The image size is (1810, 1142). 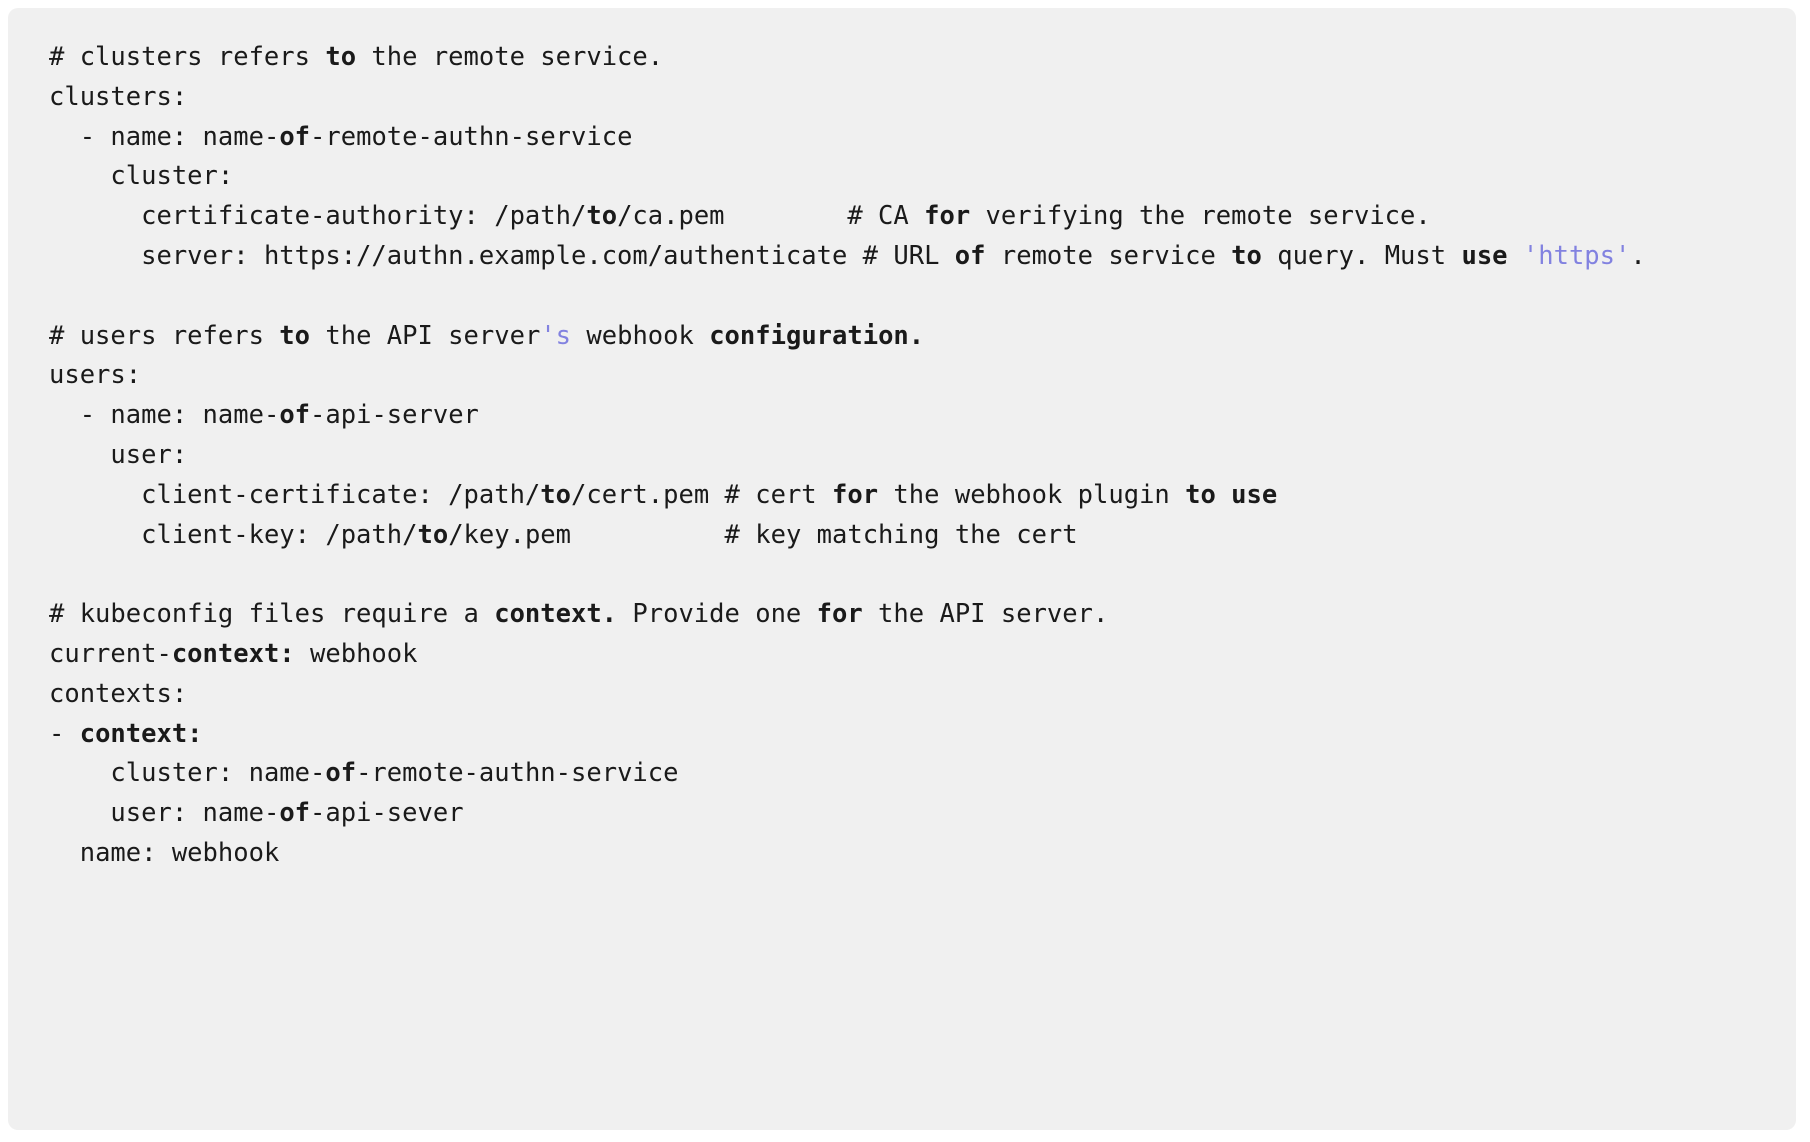 I want to click on code-token: /cert.pem # cert, so click(x=702, y=494).